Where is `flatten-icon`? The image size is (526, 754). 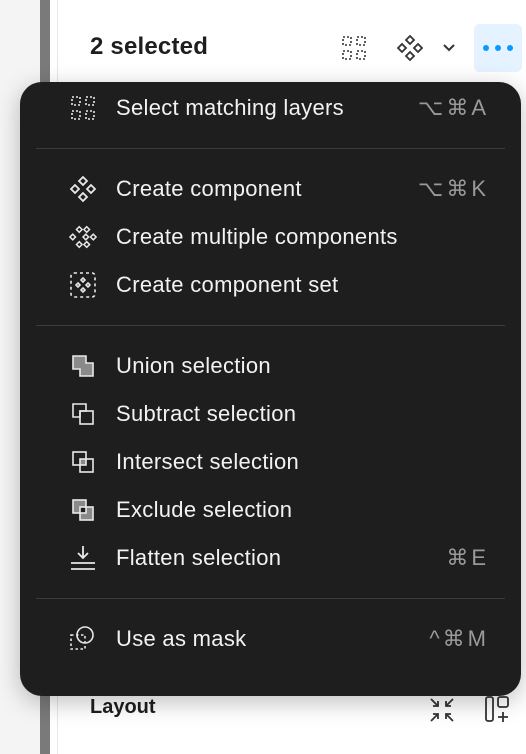 flatten-icon is located at coordinates (83, 558).